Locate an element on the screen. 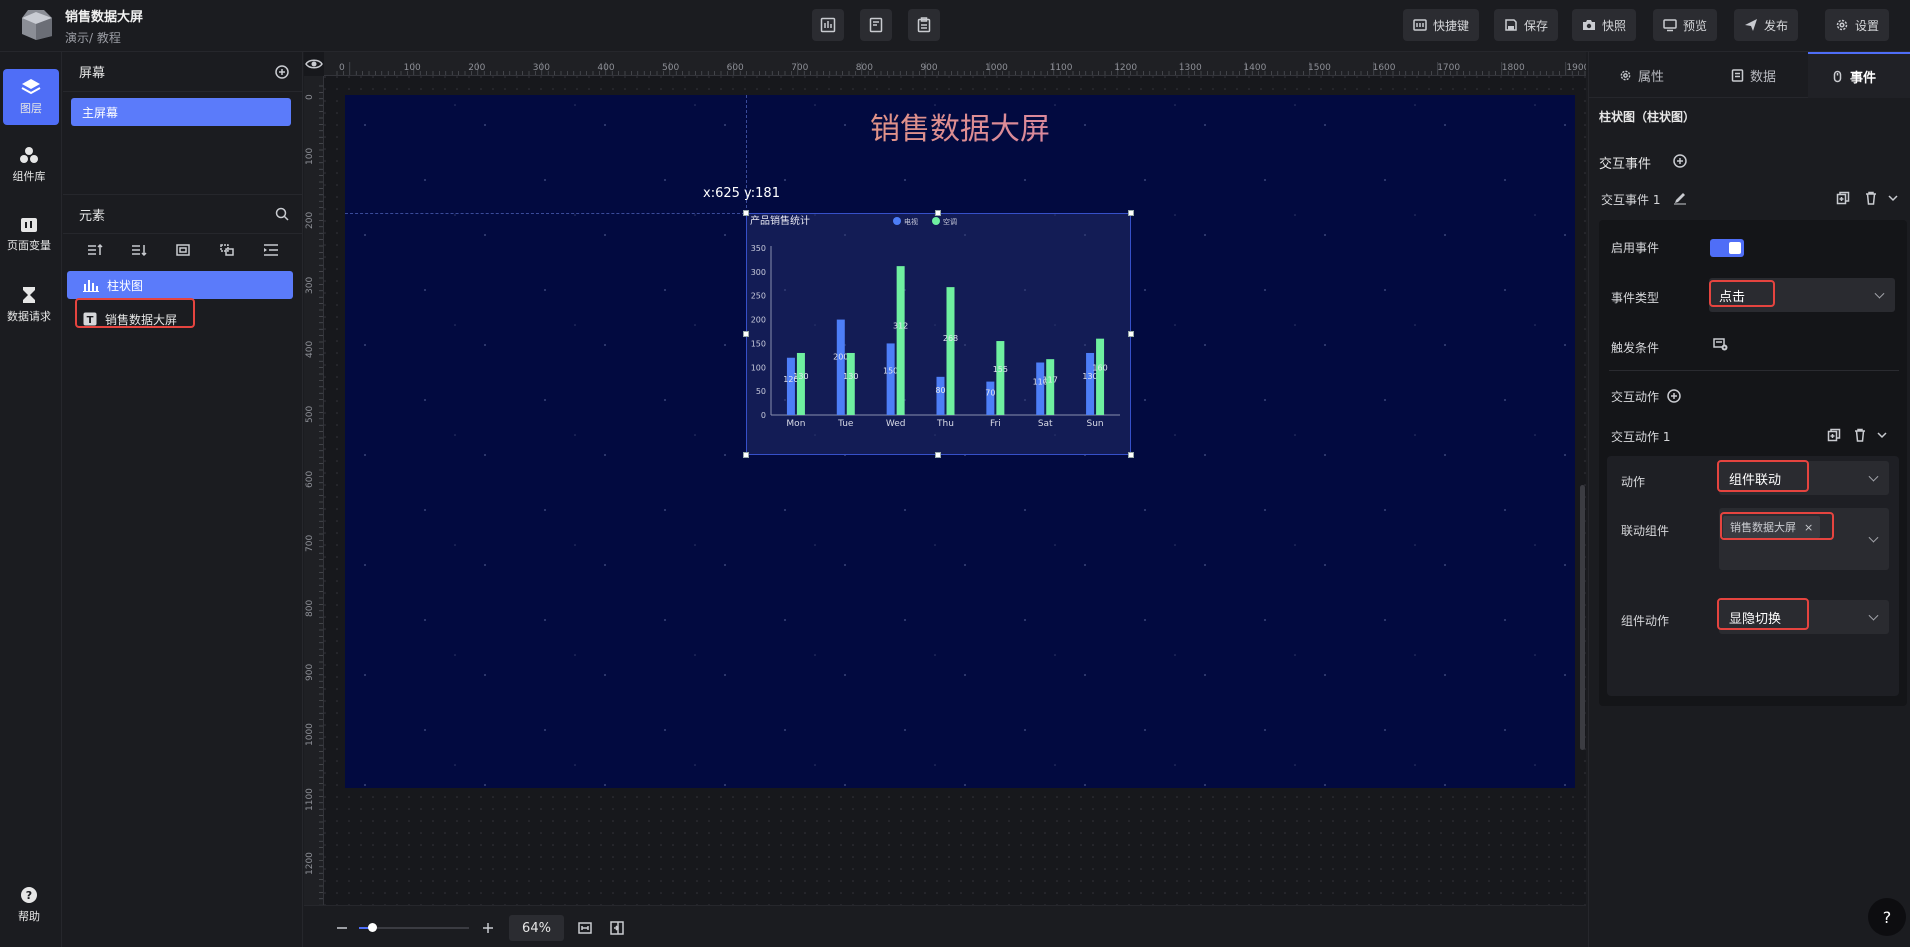 The image size is (1910, 947). nav-page-variables: 页面变量 is located at coordinates (29, 235).